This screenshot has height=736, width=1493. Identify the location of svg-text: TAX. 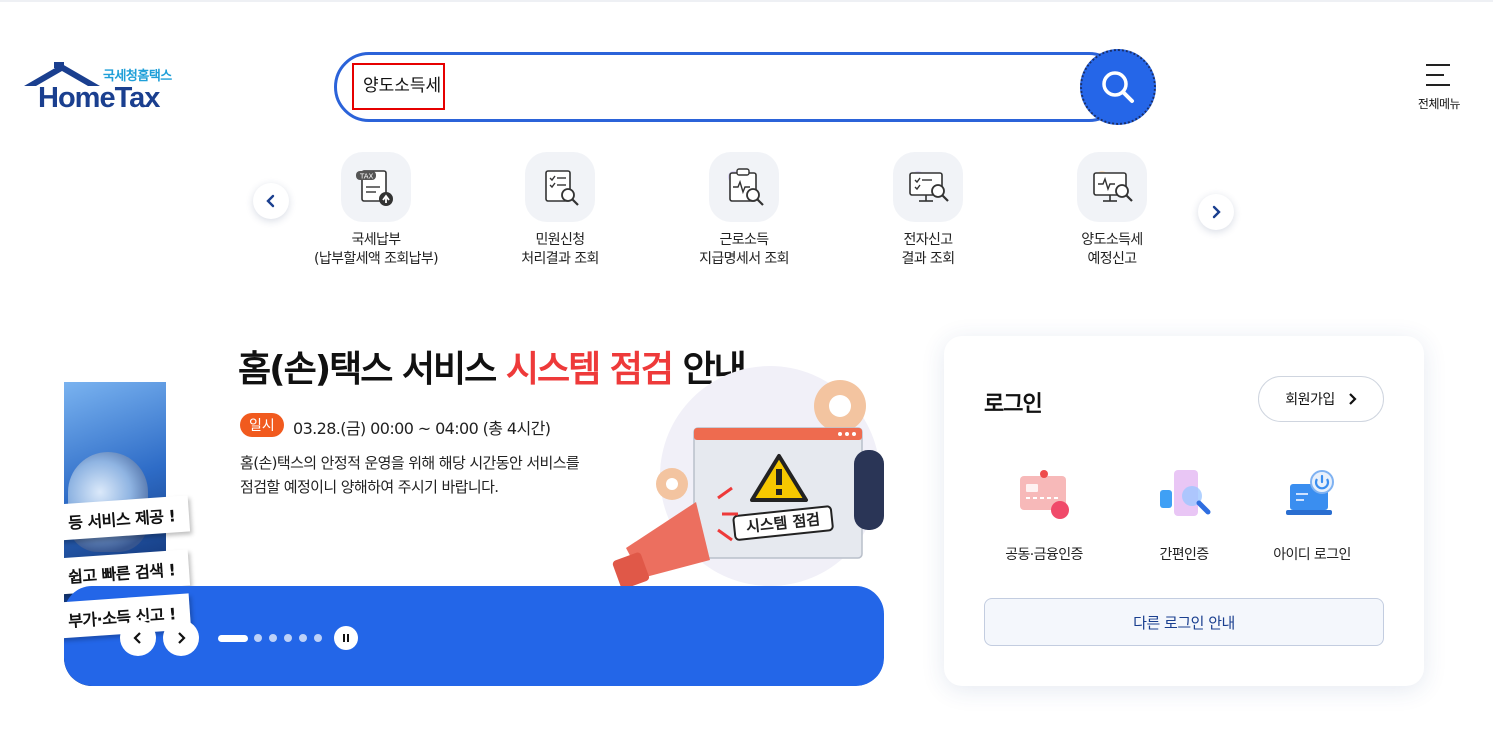
(366, 177).